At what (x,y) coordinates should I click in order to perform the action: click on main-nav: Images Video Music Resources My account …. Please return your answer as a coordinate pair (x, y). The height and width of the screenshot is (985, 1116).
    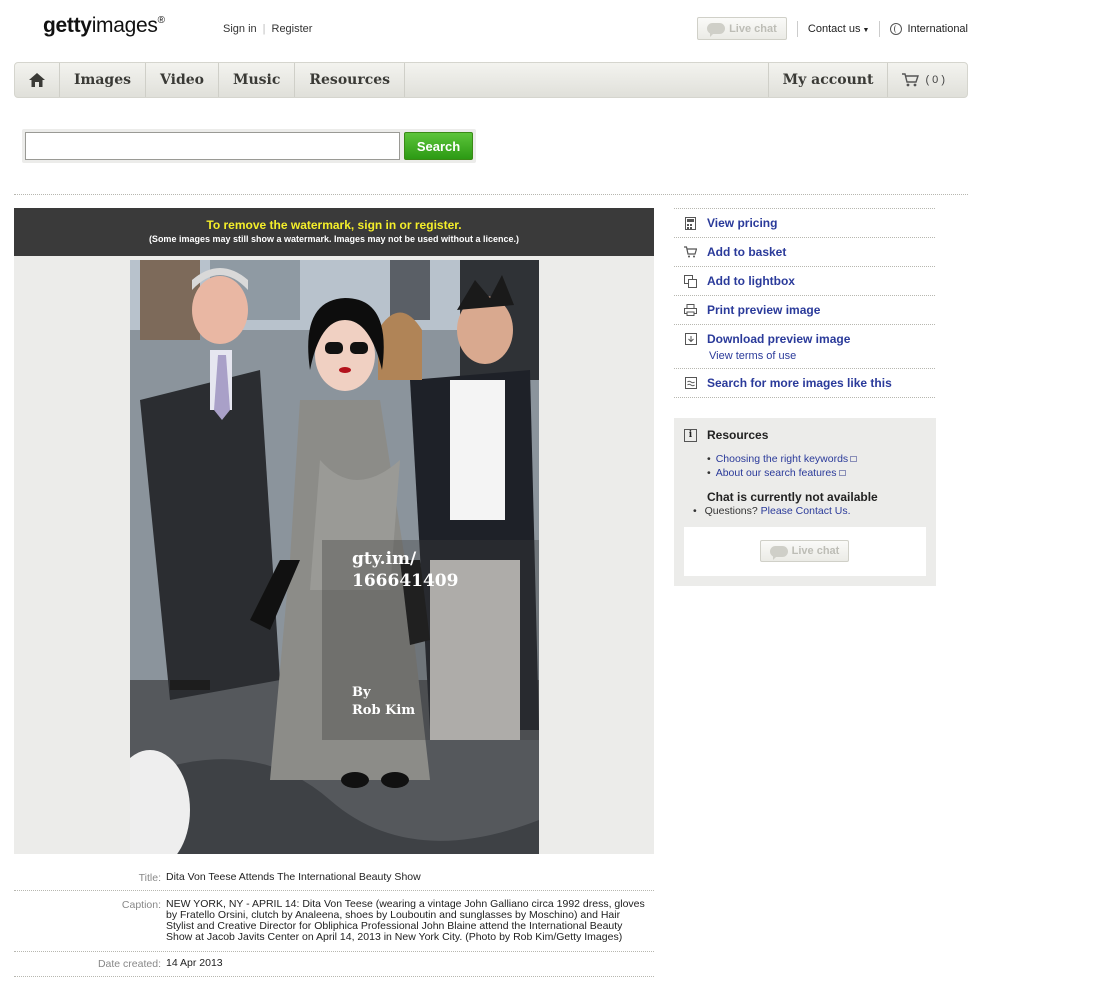
    Looking at the image, I should click on (491, 80).